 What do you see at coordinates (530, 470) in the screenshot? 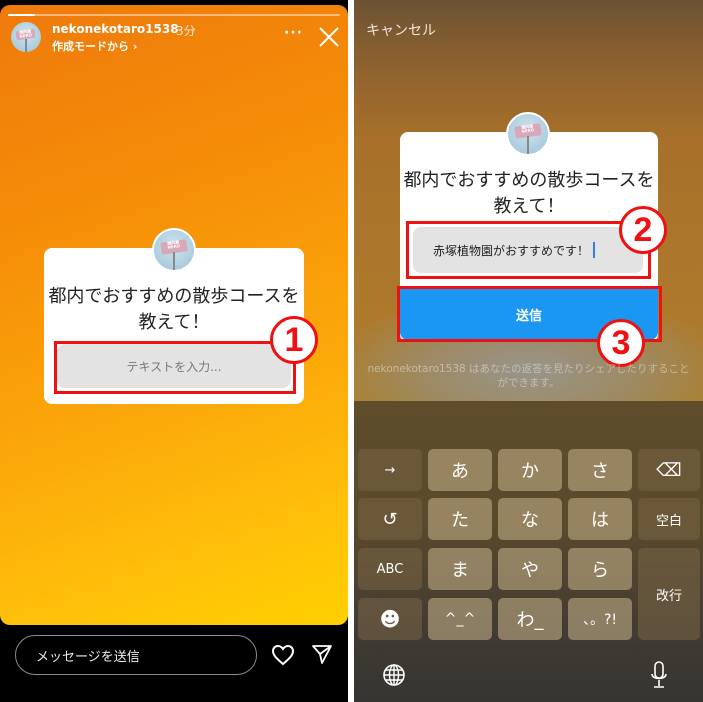
I see `key-ka: か` at bounding box center [530, 470].